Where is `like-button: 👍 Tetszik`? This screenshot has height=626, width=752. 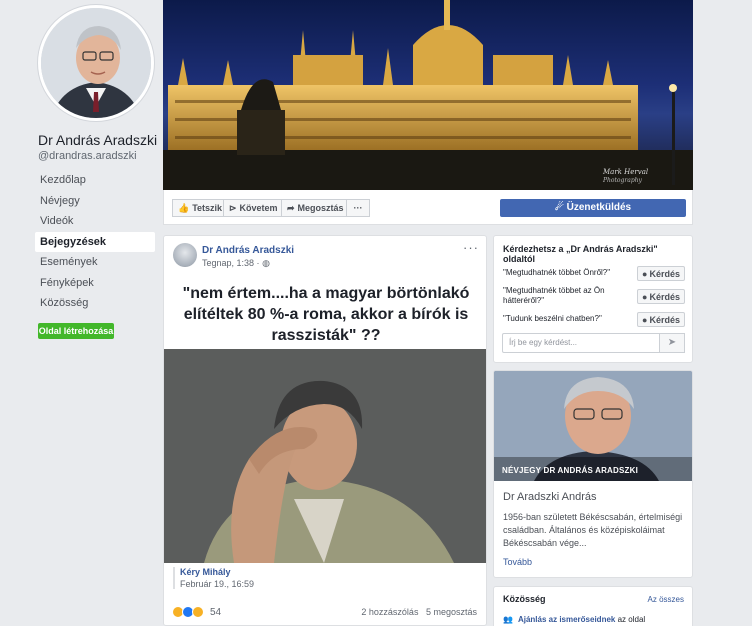
like-button: 👍 Tetszik is located at coordinates (200, 208).